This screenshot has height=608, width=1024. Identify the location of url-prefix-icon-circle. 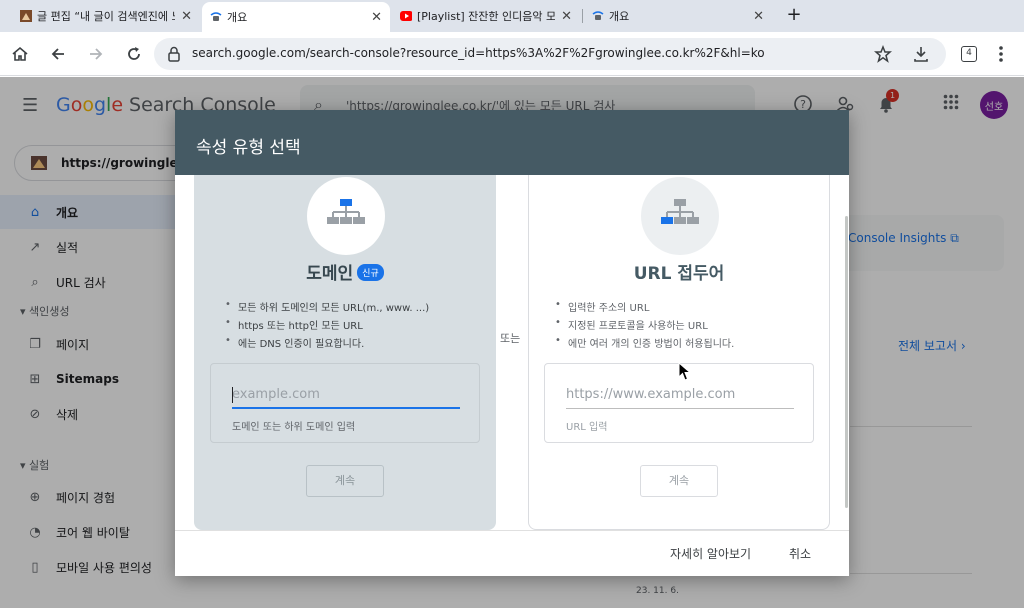
(680, 216).